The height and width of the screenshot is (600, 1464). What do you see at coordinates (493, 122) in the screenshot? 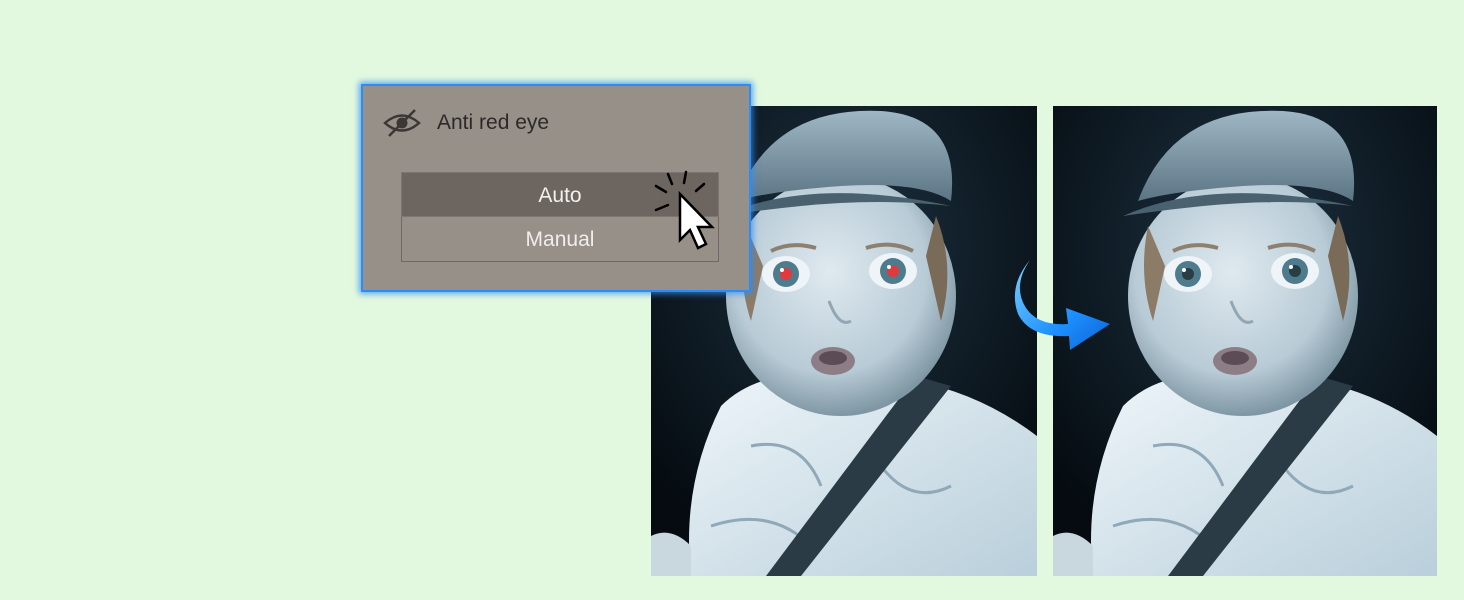
I see `panel-title: Anti red eye` at bounding box center [493, 122].